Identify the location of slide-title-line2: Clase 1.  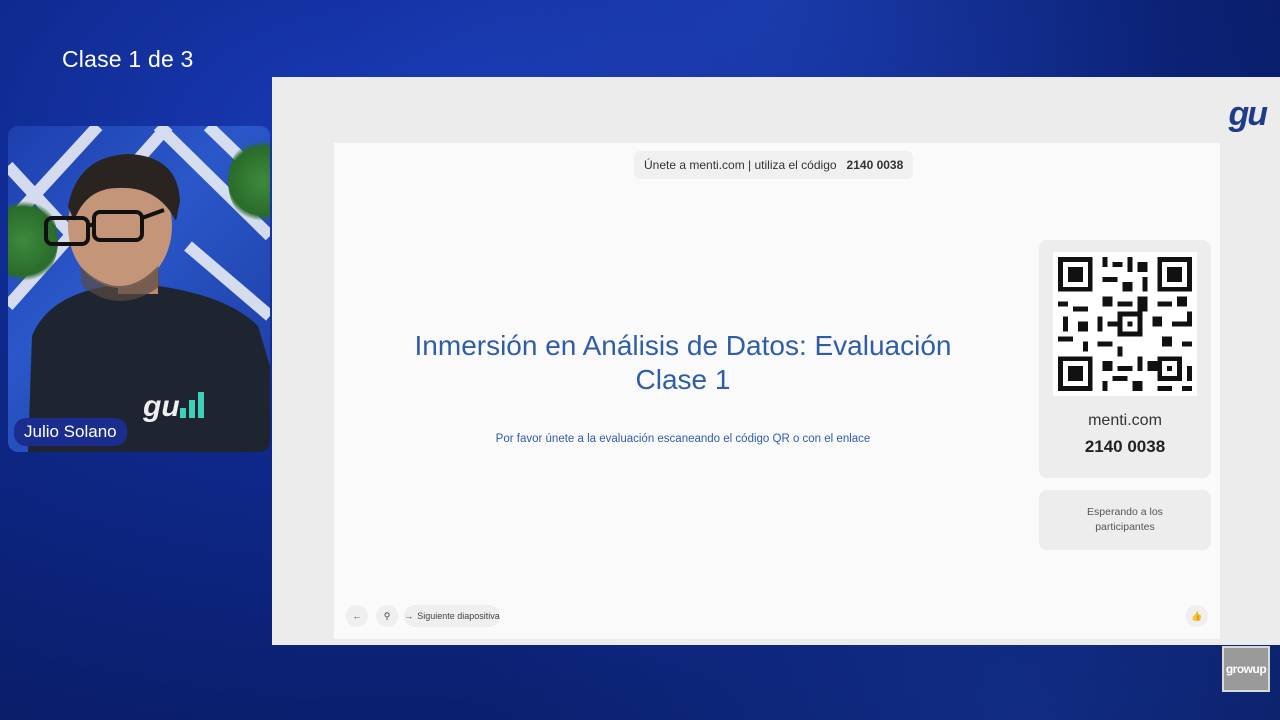
(683, 379).